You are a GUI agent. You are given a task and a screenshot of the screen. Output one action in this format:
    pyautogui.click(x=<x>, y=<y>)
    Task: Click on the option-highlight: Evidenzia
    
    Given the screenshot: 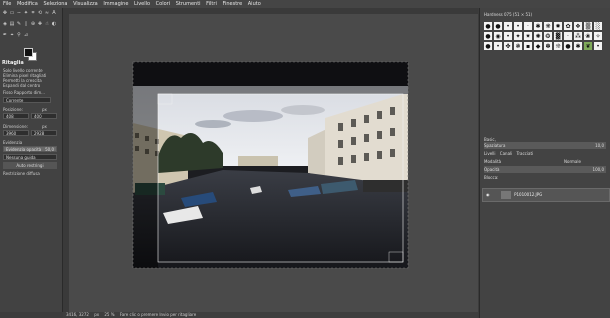 What is the action you would take?
    pyautogui.click(x=12, y=142)
    